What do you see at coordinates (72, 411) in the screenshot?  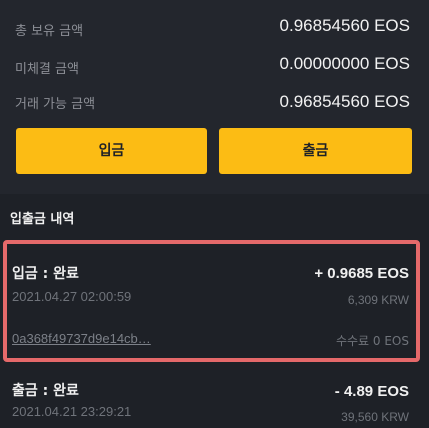 I see `transaction-datetime: 2021.04.21 23:29:21` at bounding box center [72, 411].